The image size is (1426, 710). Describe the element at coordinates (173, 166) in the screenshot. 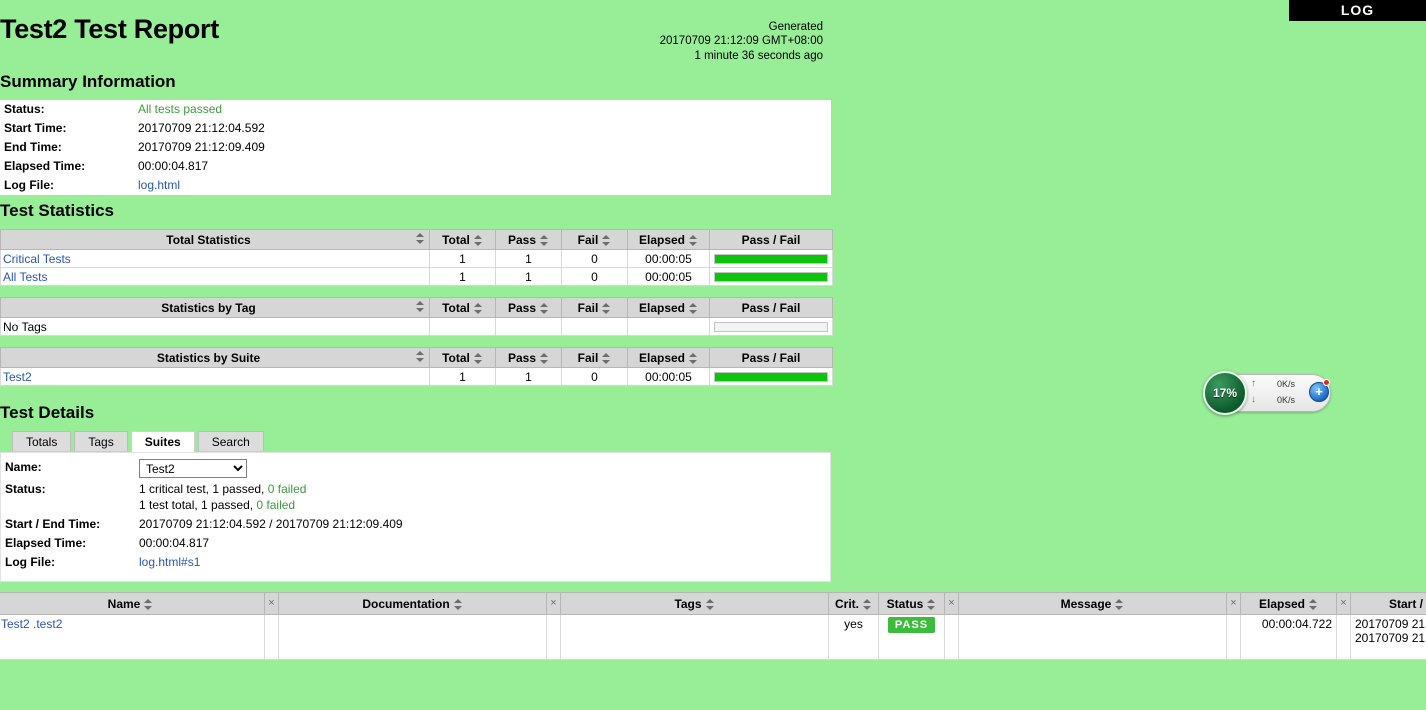

I see `summary-value: 00:00:04.817` at that location.